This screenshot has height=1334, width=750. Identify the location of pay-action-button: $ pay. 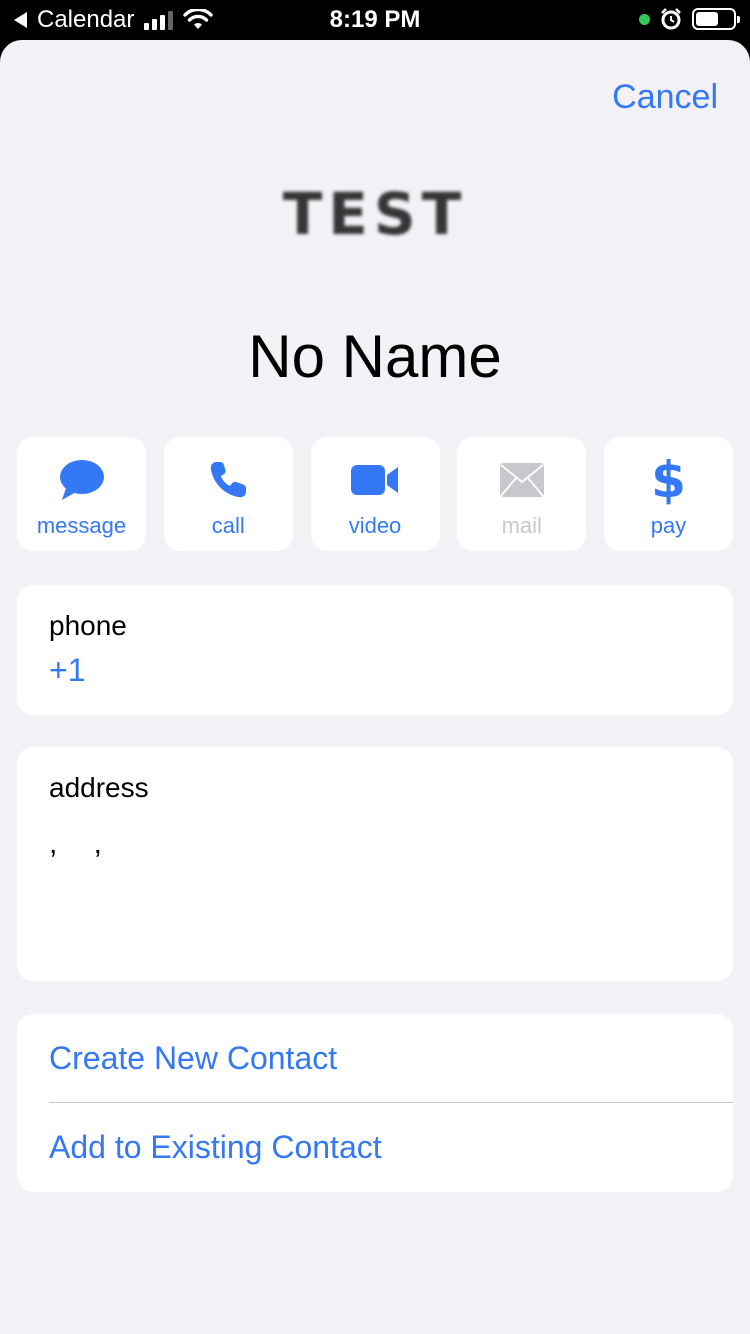
(668, 494).